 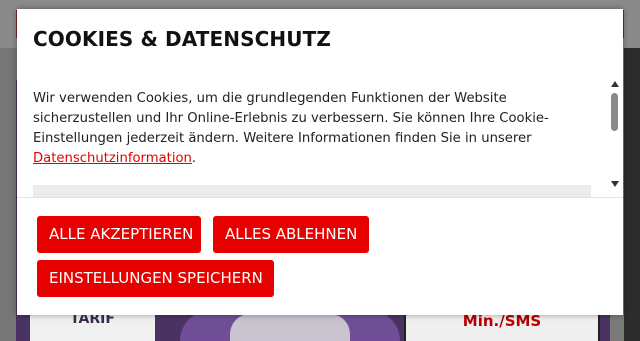 I want to click on background-person-shirt, so click(x=290, y=327).